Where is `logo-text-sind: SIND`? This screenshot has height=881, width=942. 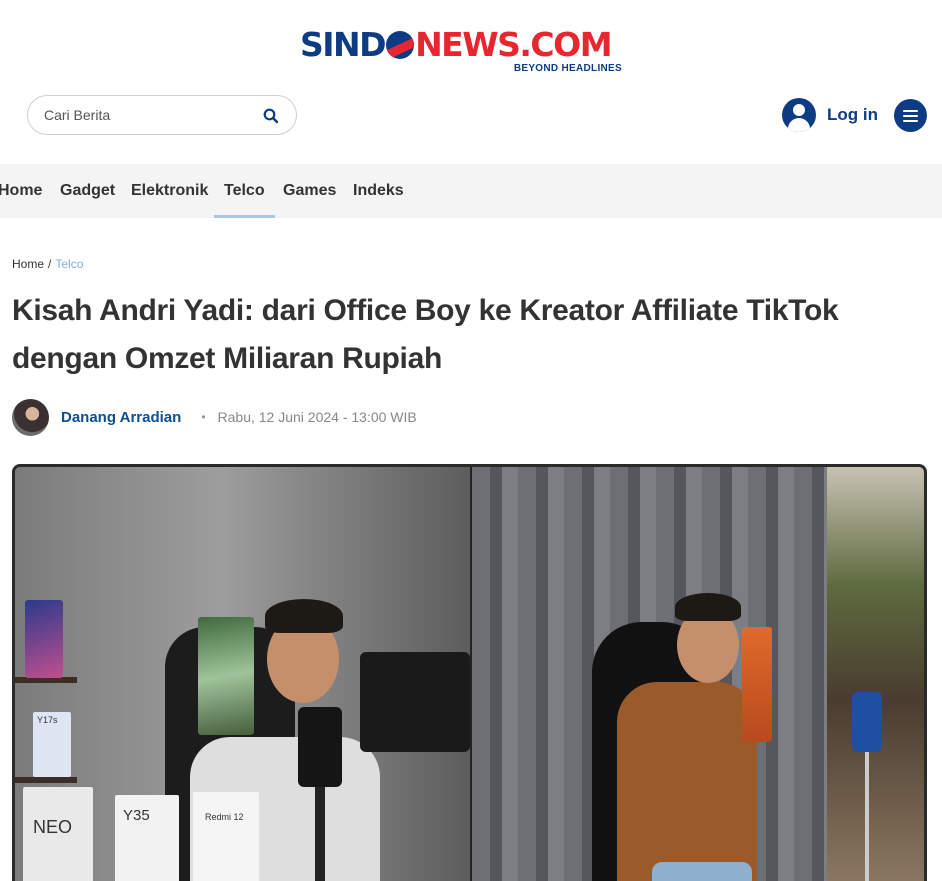 logo-text-sind: SIND is located at coordinates (343, 44).